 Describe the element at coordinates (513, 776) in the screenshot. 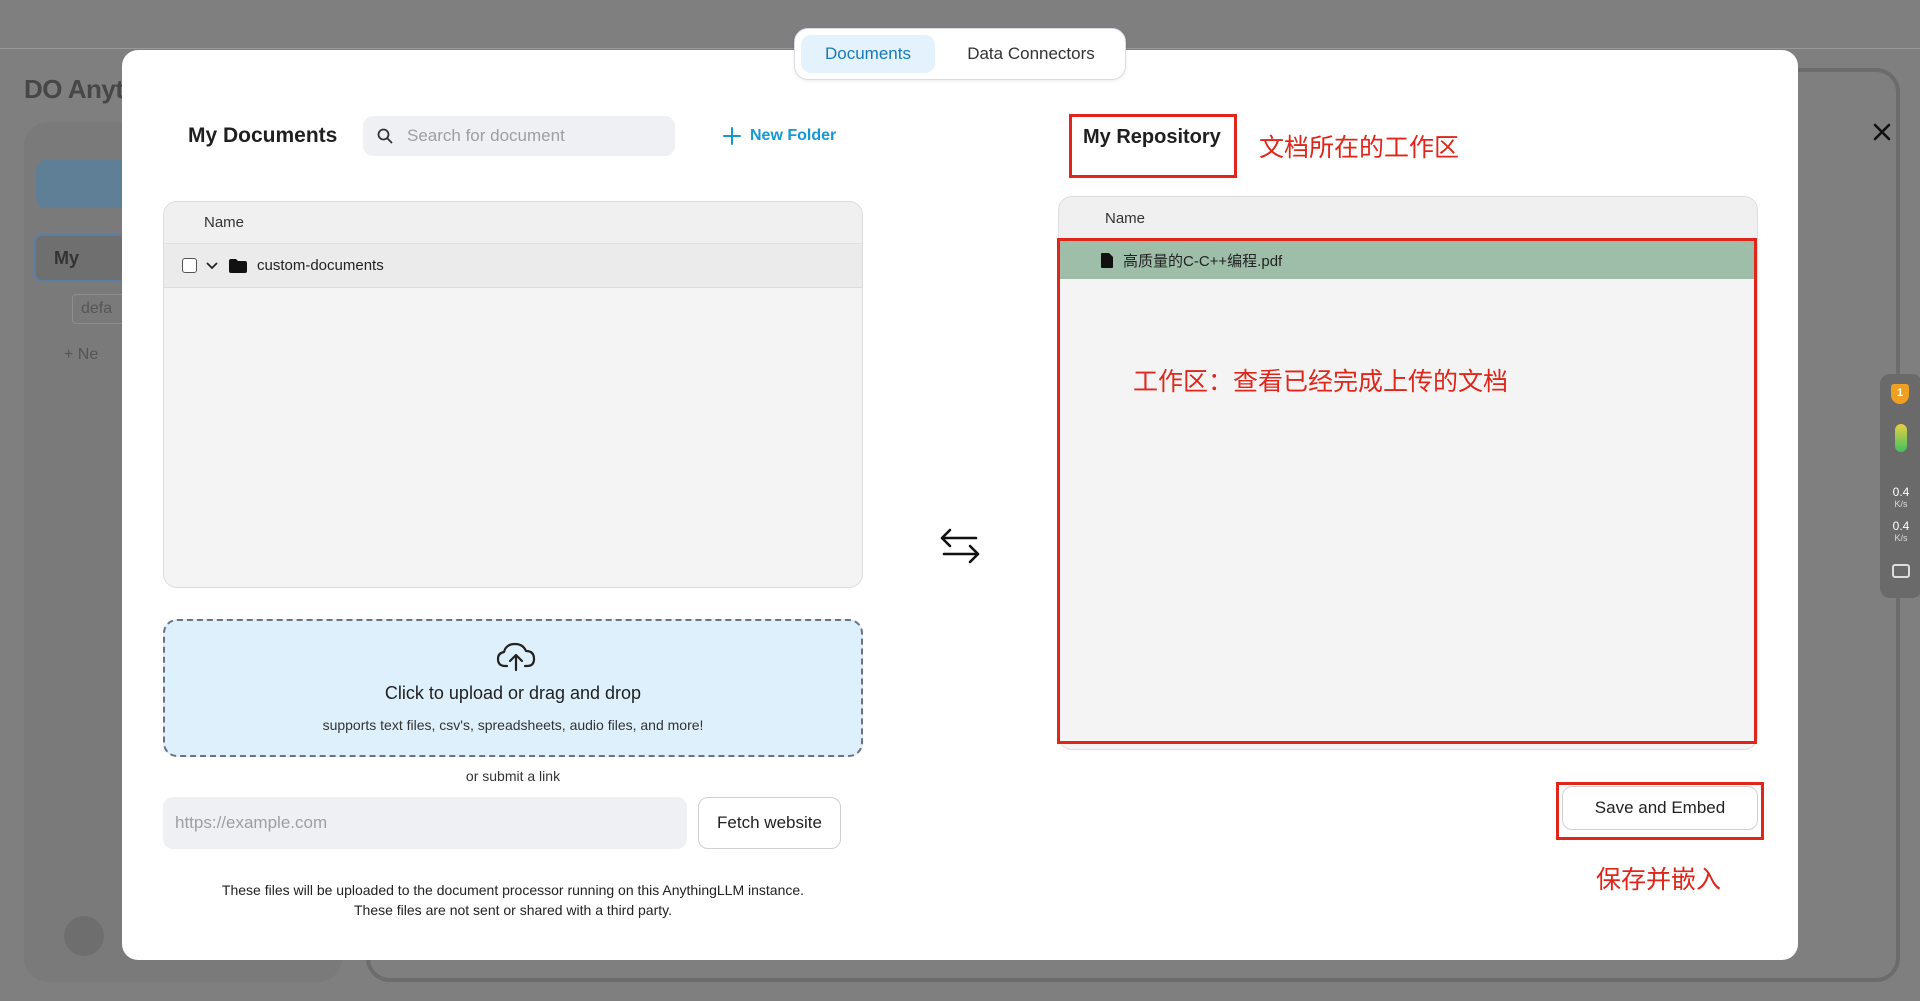

I see `or-submit-link-label: or submit a link` at that location.